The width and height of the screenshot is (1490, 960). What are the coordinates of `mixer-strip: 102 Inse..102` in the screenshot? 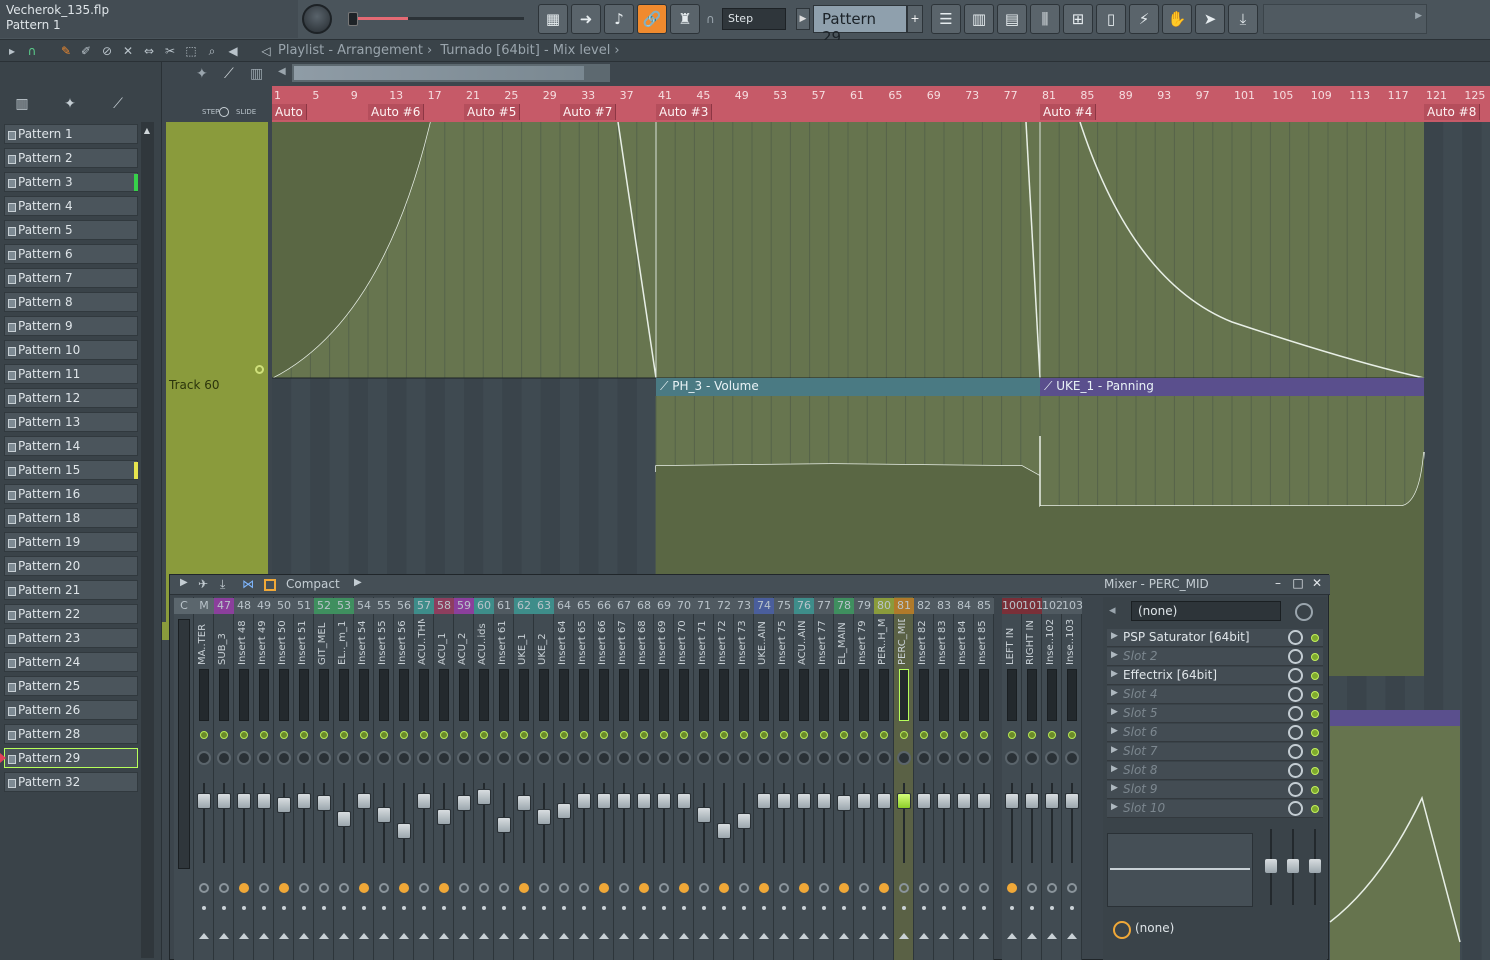 It's located at (1052, 778).